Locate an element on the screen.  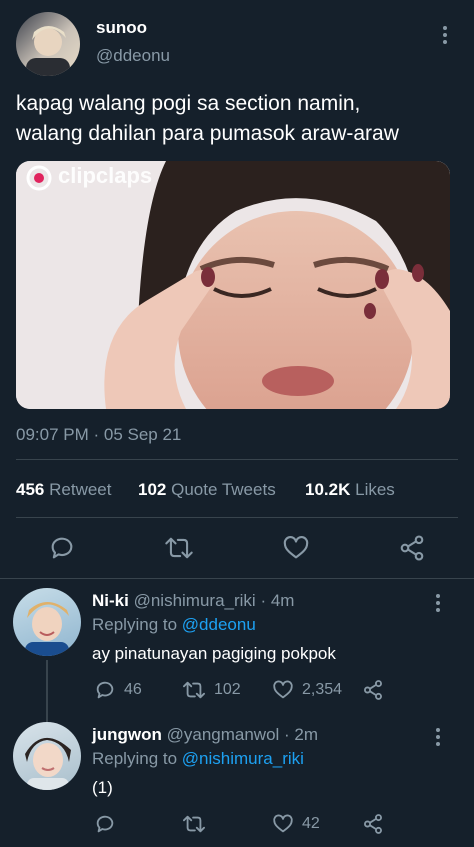
tweet-timestamp: 09:07 PM · 05 Sep 21 is located at coordinates (98, 435).